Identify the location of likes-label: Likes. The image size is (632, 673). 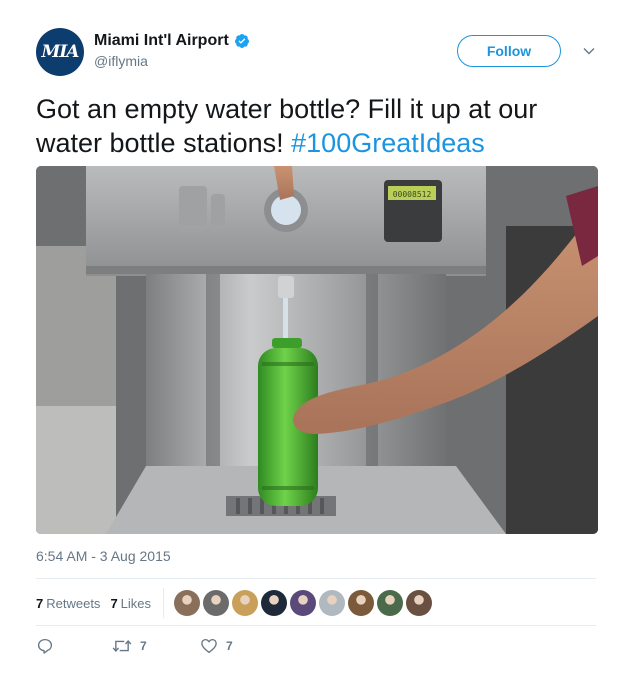
(136, 603).